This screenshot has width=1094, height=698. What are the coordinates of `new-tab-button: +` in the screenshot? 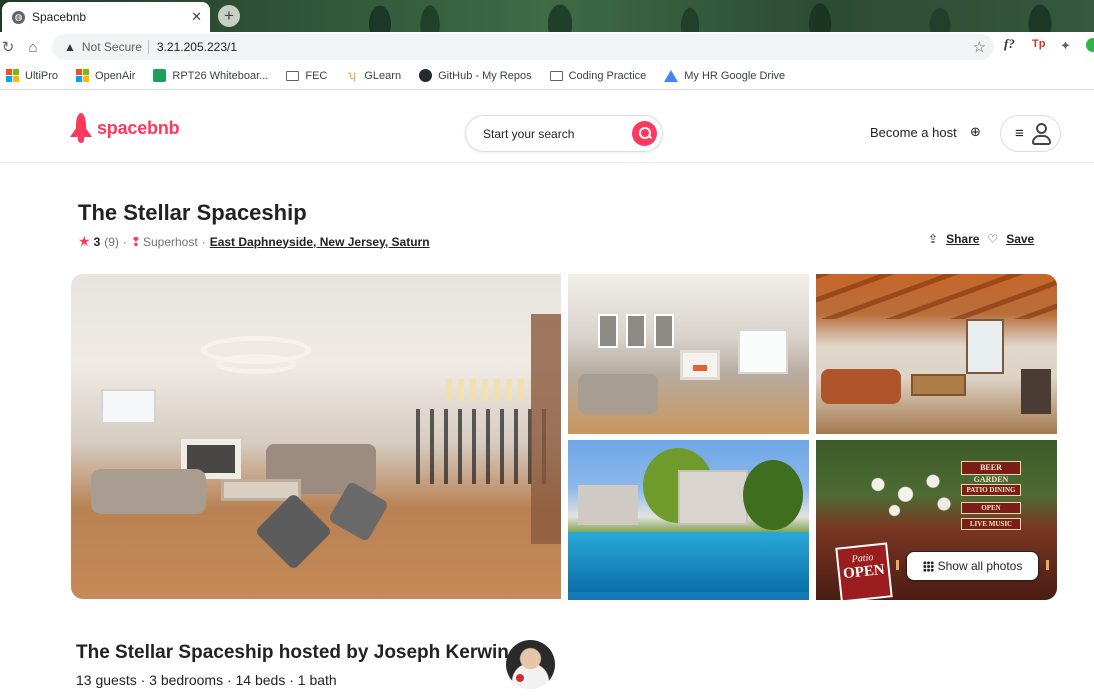 It's located at (229, 16).